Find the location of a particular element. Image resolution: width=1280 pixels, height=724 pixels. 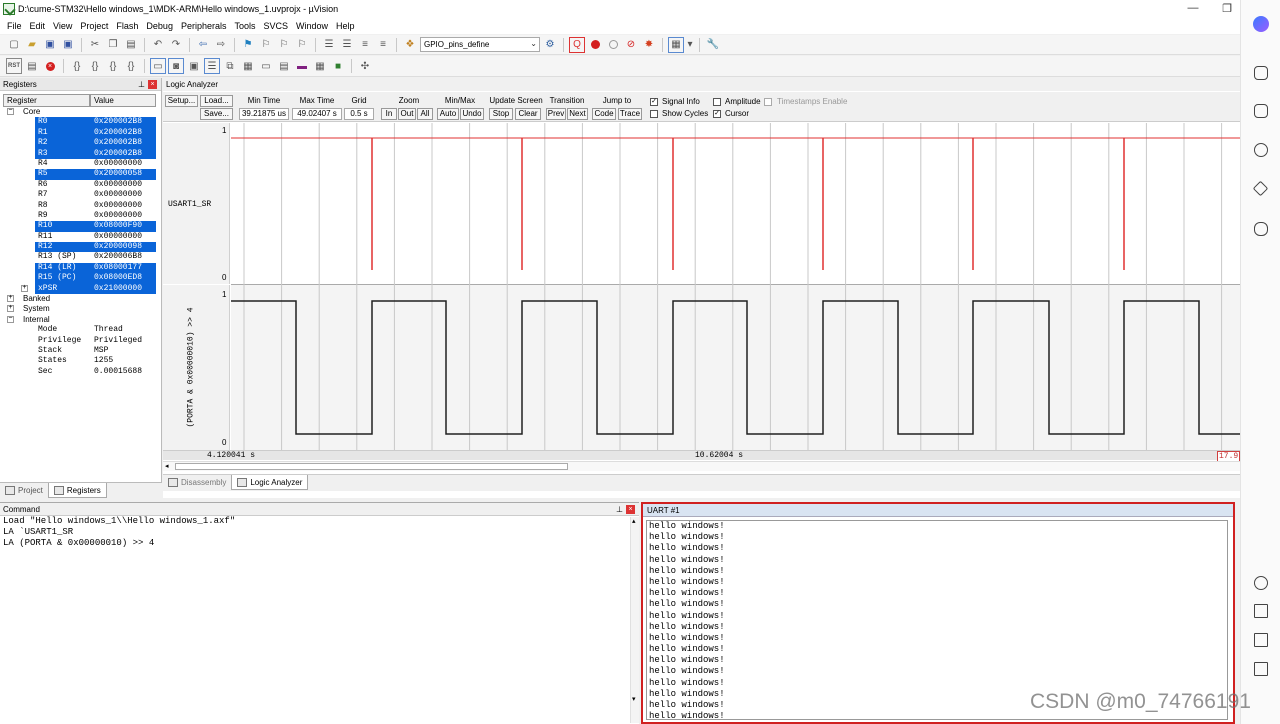

register-row: R2 0x200002B8 is located at coordinates (80, 143).